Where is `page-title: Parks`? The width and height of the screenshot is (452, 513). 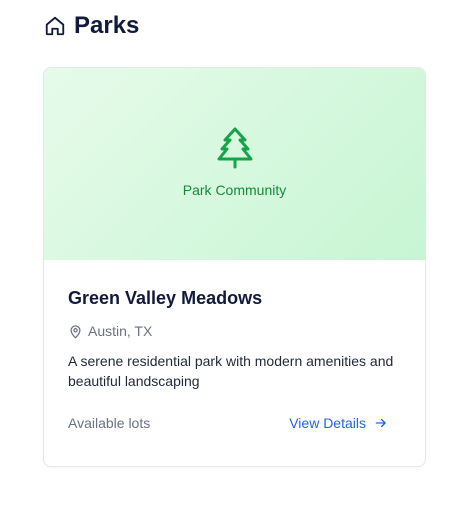 page-title: Parks is located at coordinates (107, 25).